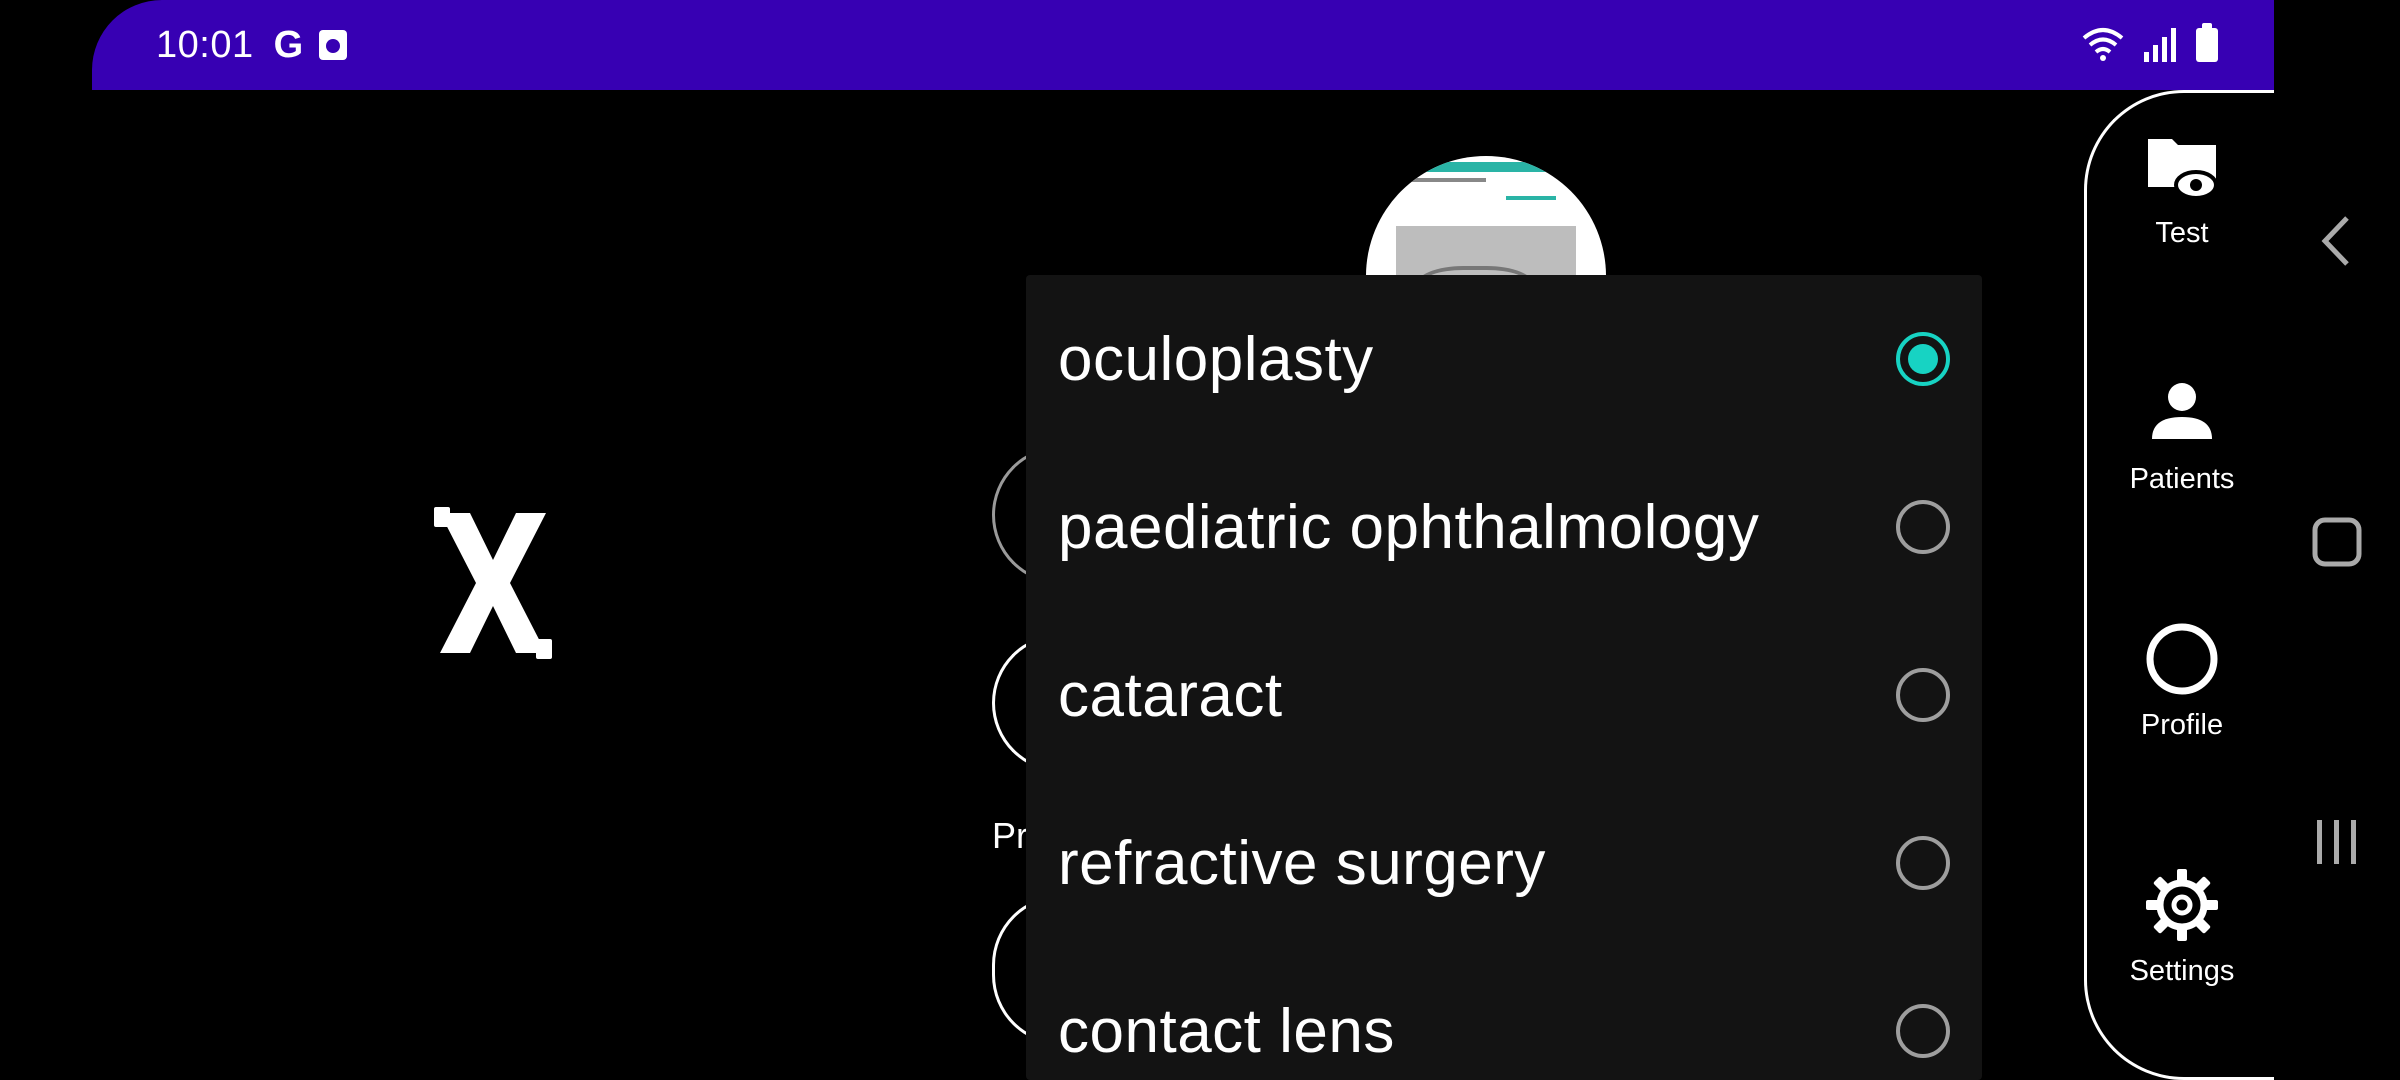 The height and width of the screenshot is (1080, 2400). I want to click on battery-icon, so click(2207, 42).